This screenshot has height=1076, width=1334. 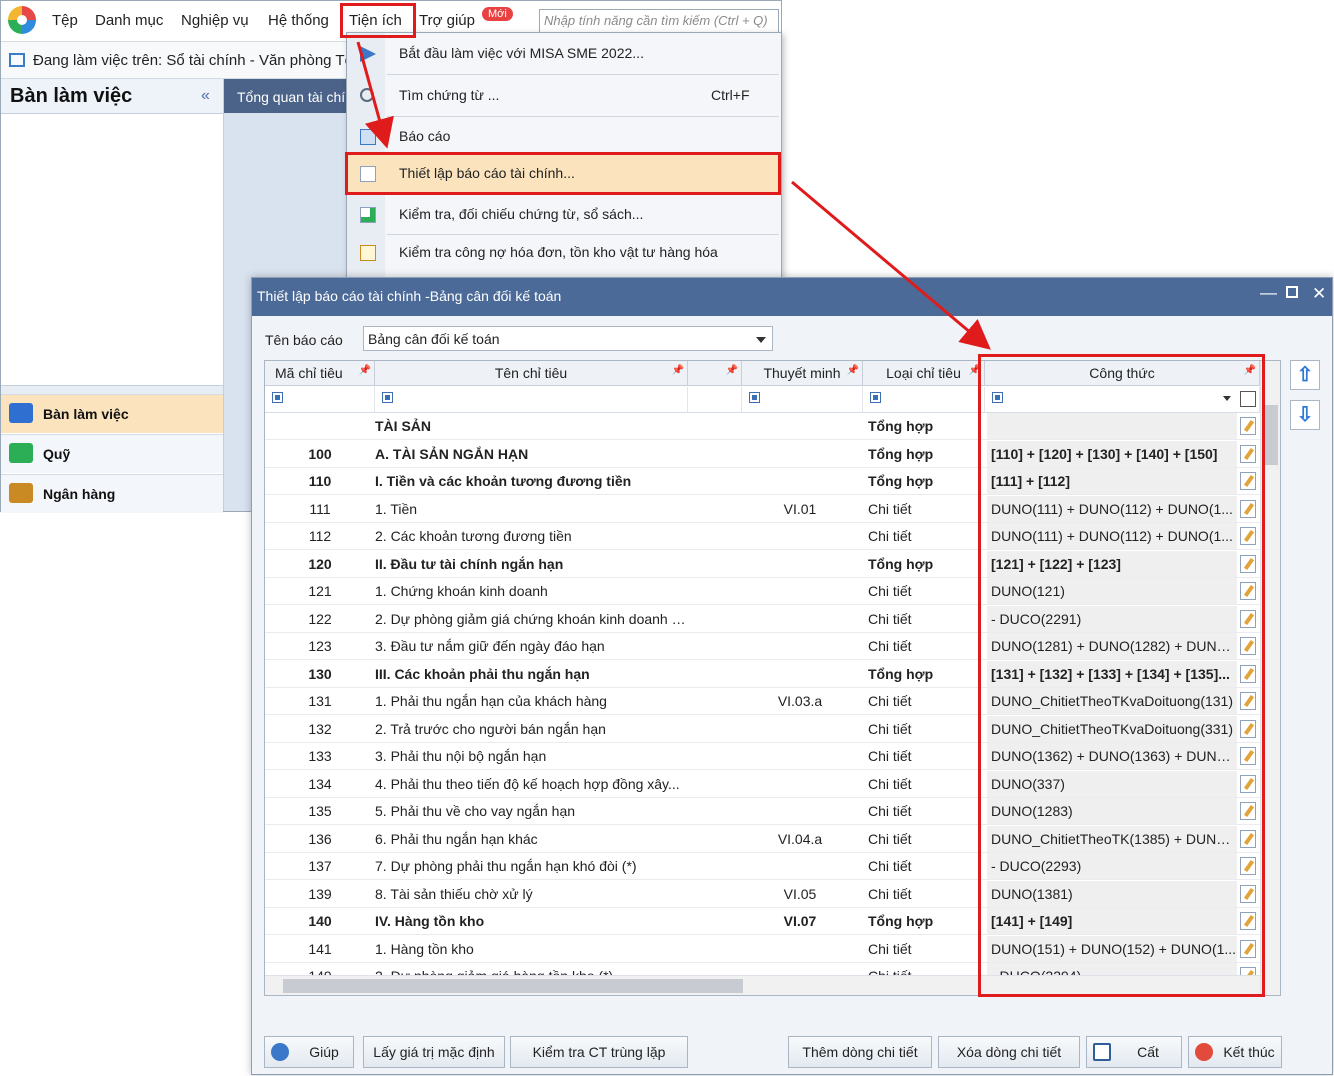 What do you see at coordinates (800, 839) in the screenshot?
I see `cell-note: VI.04.a` at bounding box center [800, 839].